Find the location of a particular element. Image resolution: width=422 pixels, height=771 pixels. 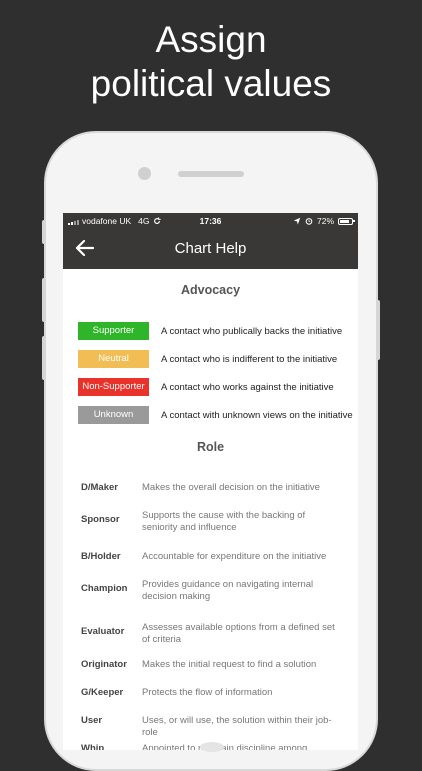

advocacy-title: Advocacy is located at coordinates (210, 290).